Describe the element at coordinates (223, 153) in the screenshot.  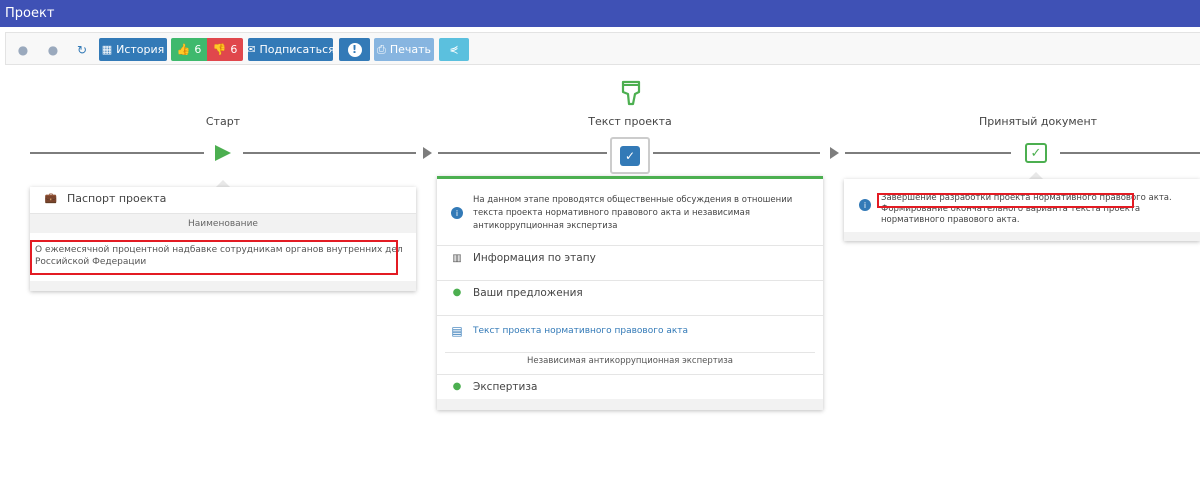
I see `play-icon` at that location.